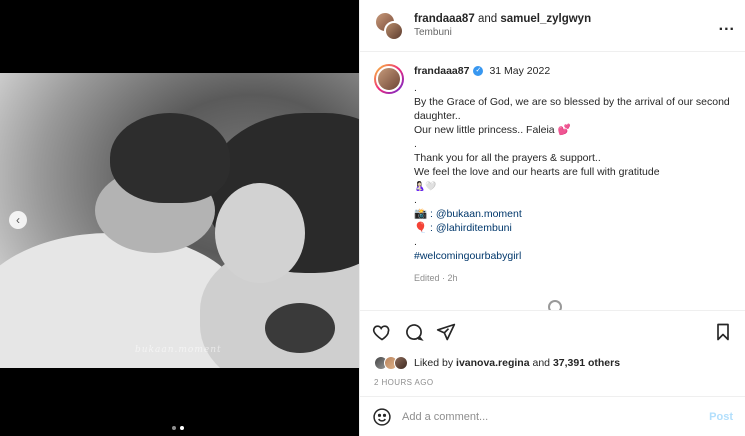 The width and height of the screenshot is (745, 436). I want to click on chevron-left-icon: ‹, so click(18, 220).